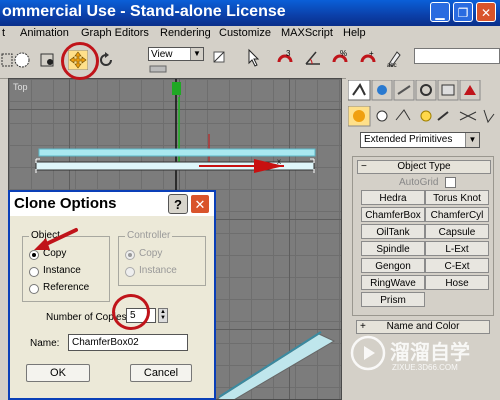 The width and height of the screenshot is (500, 400). Describe the element at coordinates (393, 299) in the screenshot. I see `prism-button: Prism` at that location.